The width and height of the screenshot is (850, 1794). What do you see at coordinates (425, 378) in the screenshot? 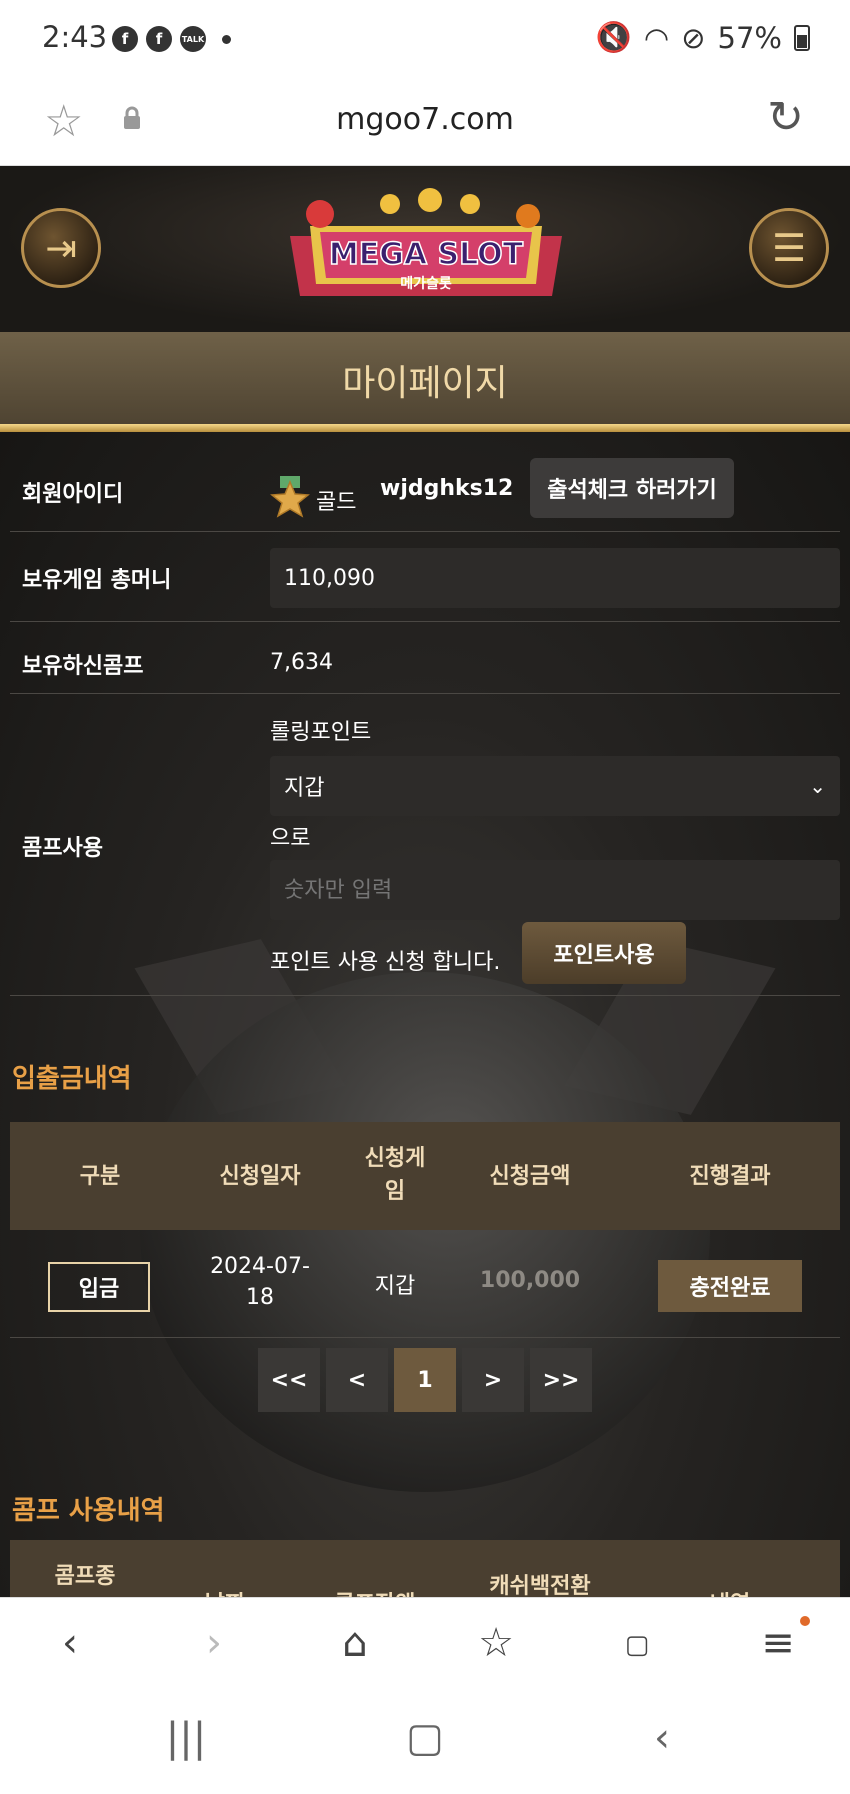
I see `page-title: 마이페이지` at bounding box center [425, 378].